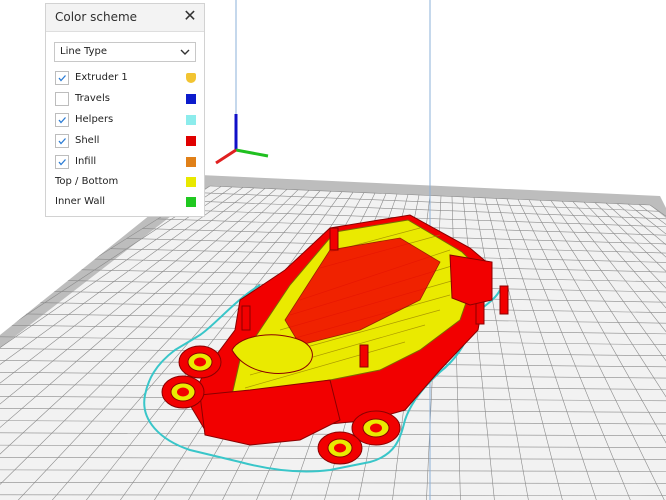 The image size is (666, 500). Describe the element at coordinates (87, 140) in the screenshot. I see `legend-label: Shell` at that location.